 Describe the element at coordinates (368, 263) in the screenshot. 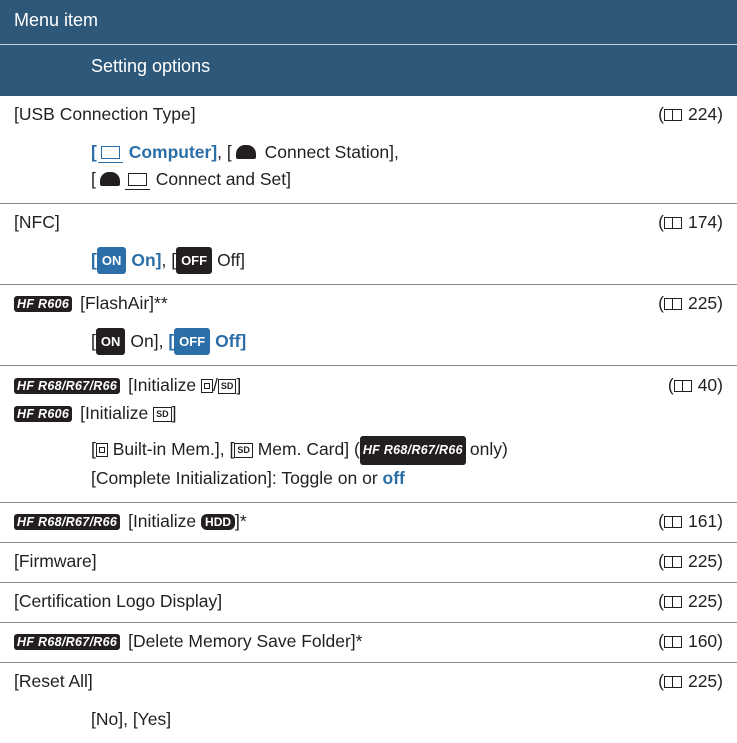

I see `nfc-options: [ON On], [OFF Off]` at that location.